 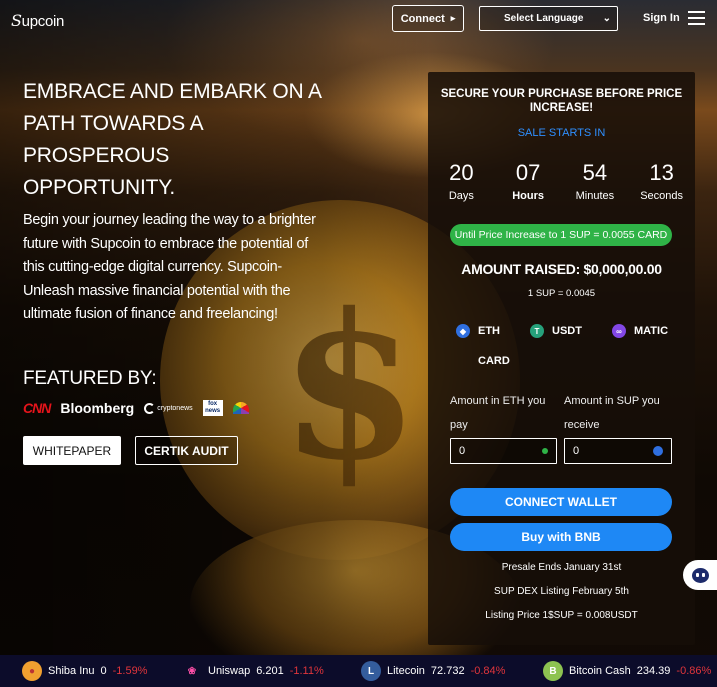 What do you see at coordinates (72, 450) in the screenshot?
I see `whitepaper-button: WHITEPAPER` at bounding box center [72, 450].